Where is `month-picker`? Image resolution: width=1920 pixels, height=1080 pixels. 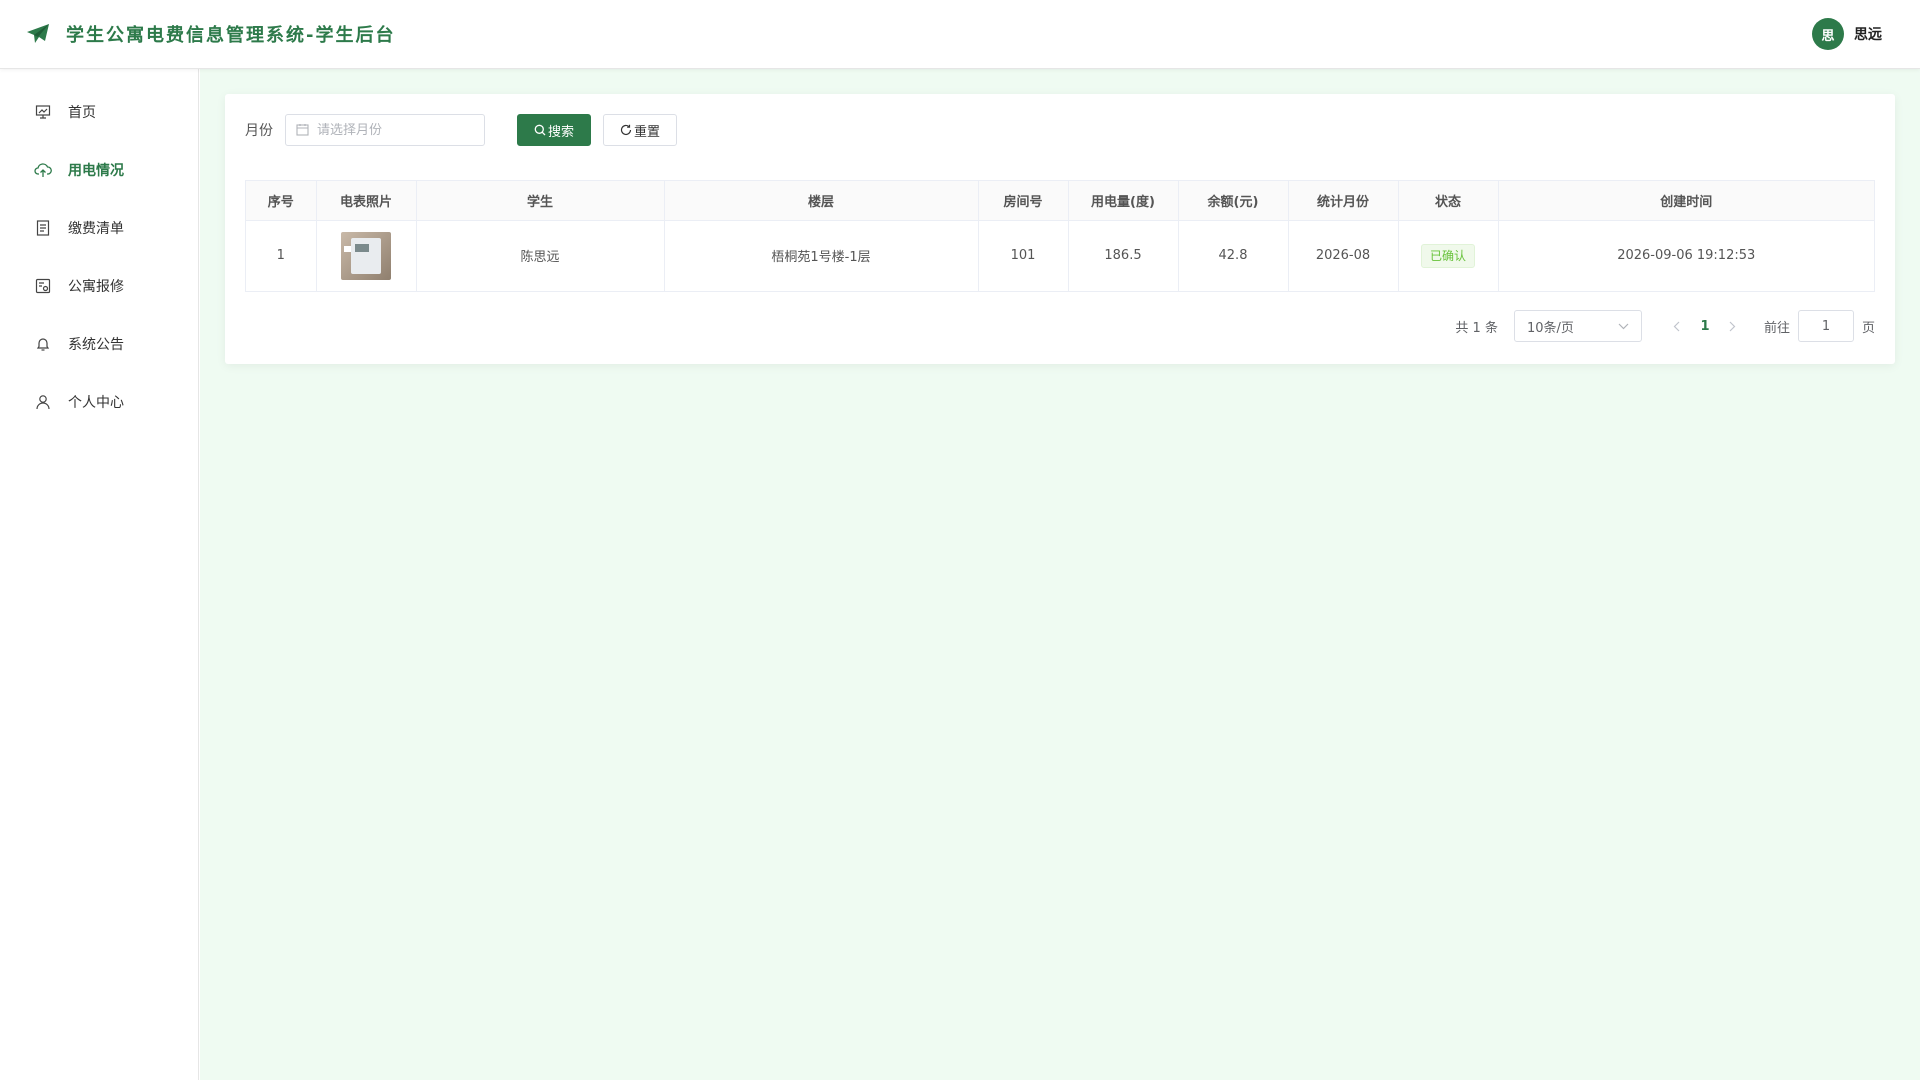
month-picker is located at coordinates (385, 130).